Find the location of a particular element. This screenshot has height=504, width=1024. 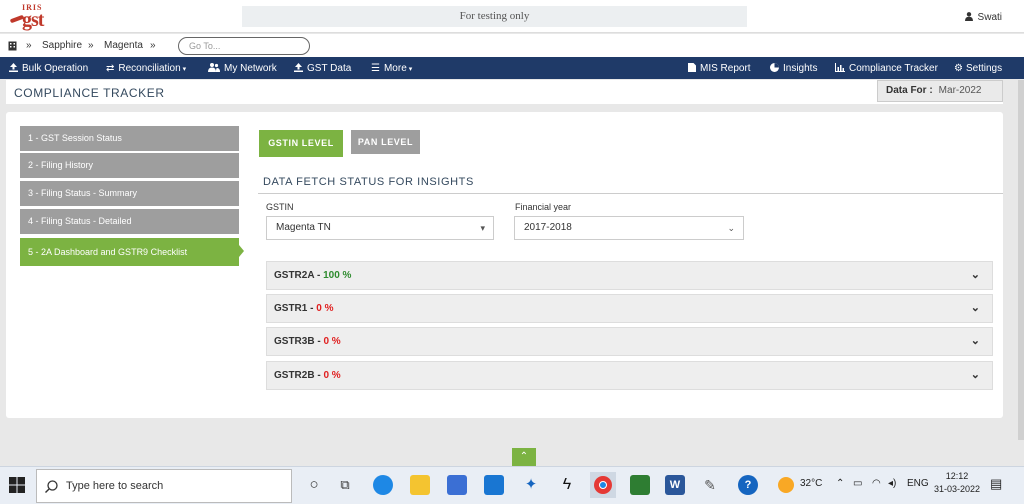

store-icon is located at coordinates (457, 485).